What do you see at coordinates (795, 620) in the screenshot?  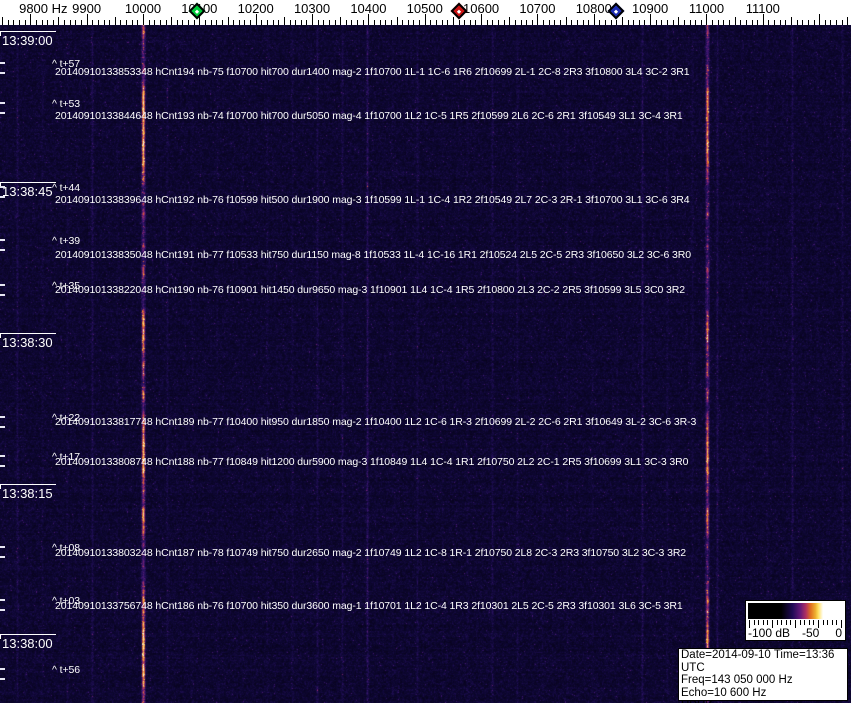 I see `db-scale: -100 dB -50 0` at bounding box center [795, 620].